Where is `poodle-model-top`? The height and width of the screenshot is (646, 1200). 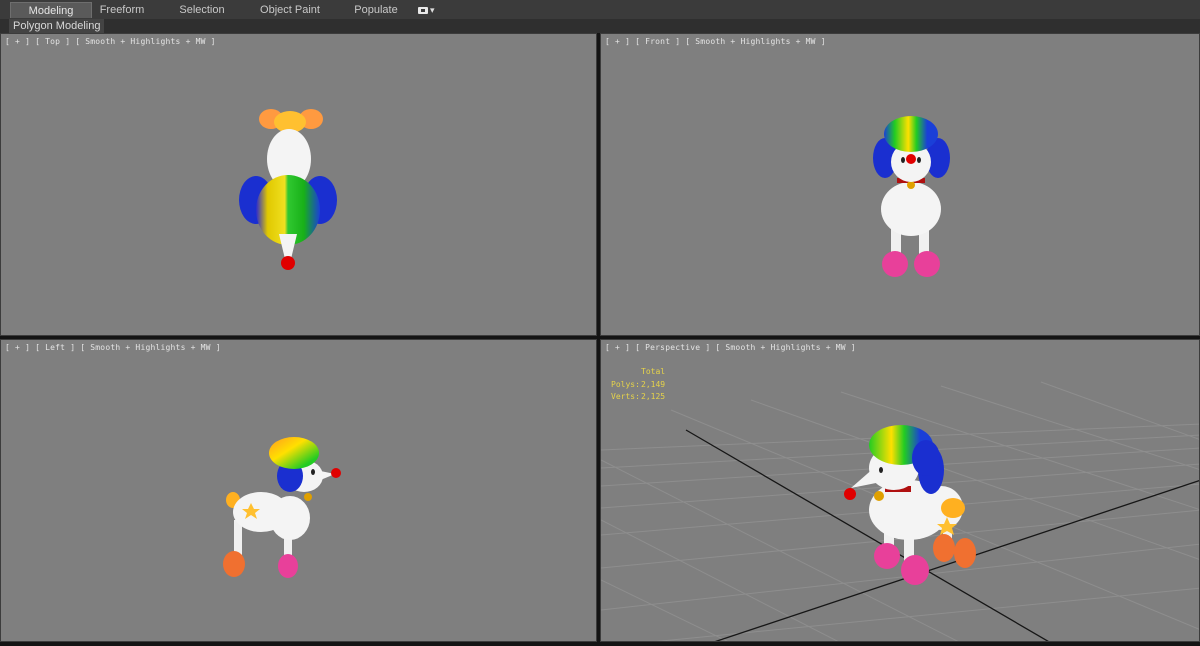
poodle-model-top is located at coordinates (288, 189).